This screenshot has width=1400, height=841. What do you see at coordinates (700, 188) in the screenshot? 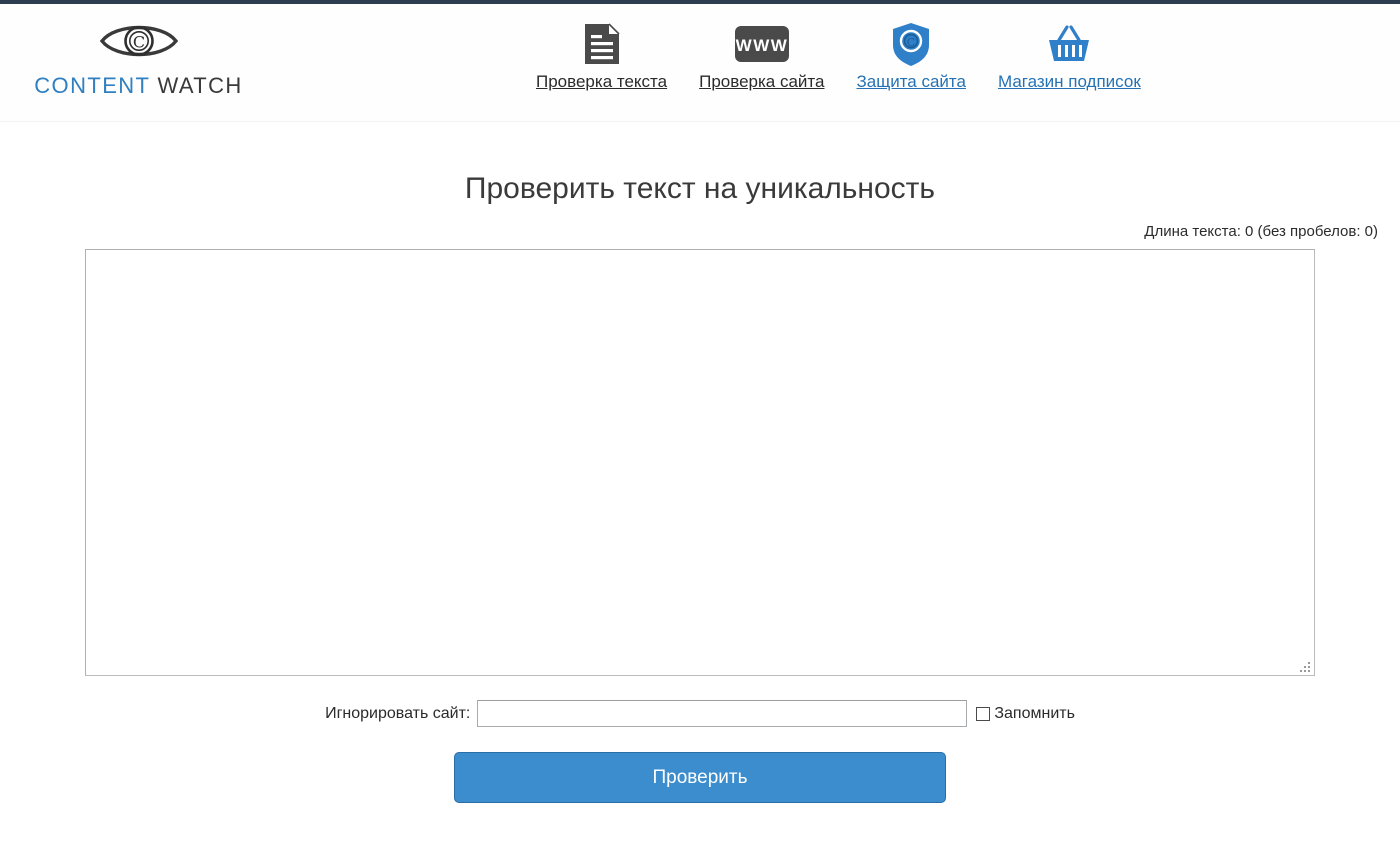
I see `page-title: Проверить текст на уникальность` at bounding box center [700, 188].